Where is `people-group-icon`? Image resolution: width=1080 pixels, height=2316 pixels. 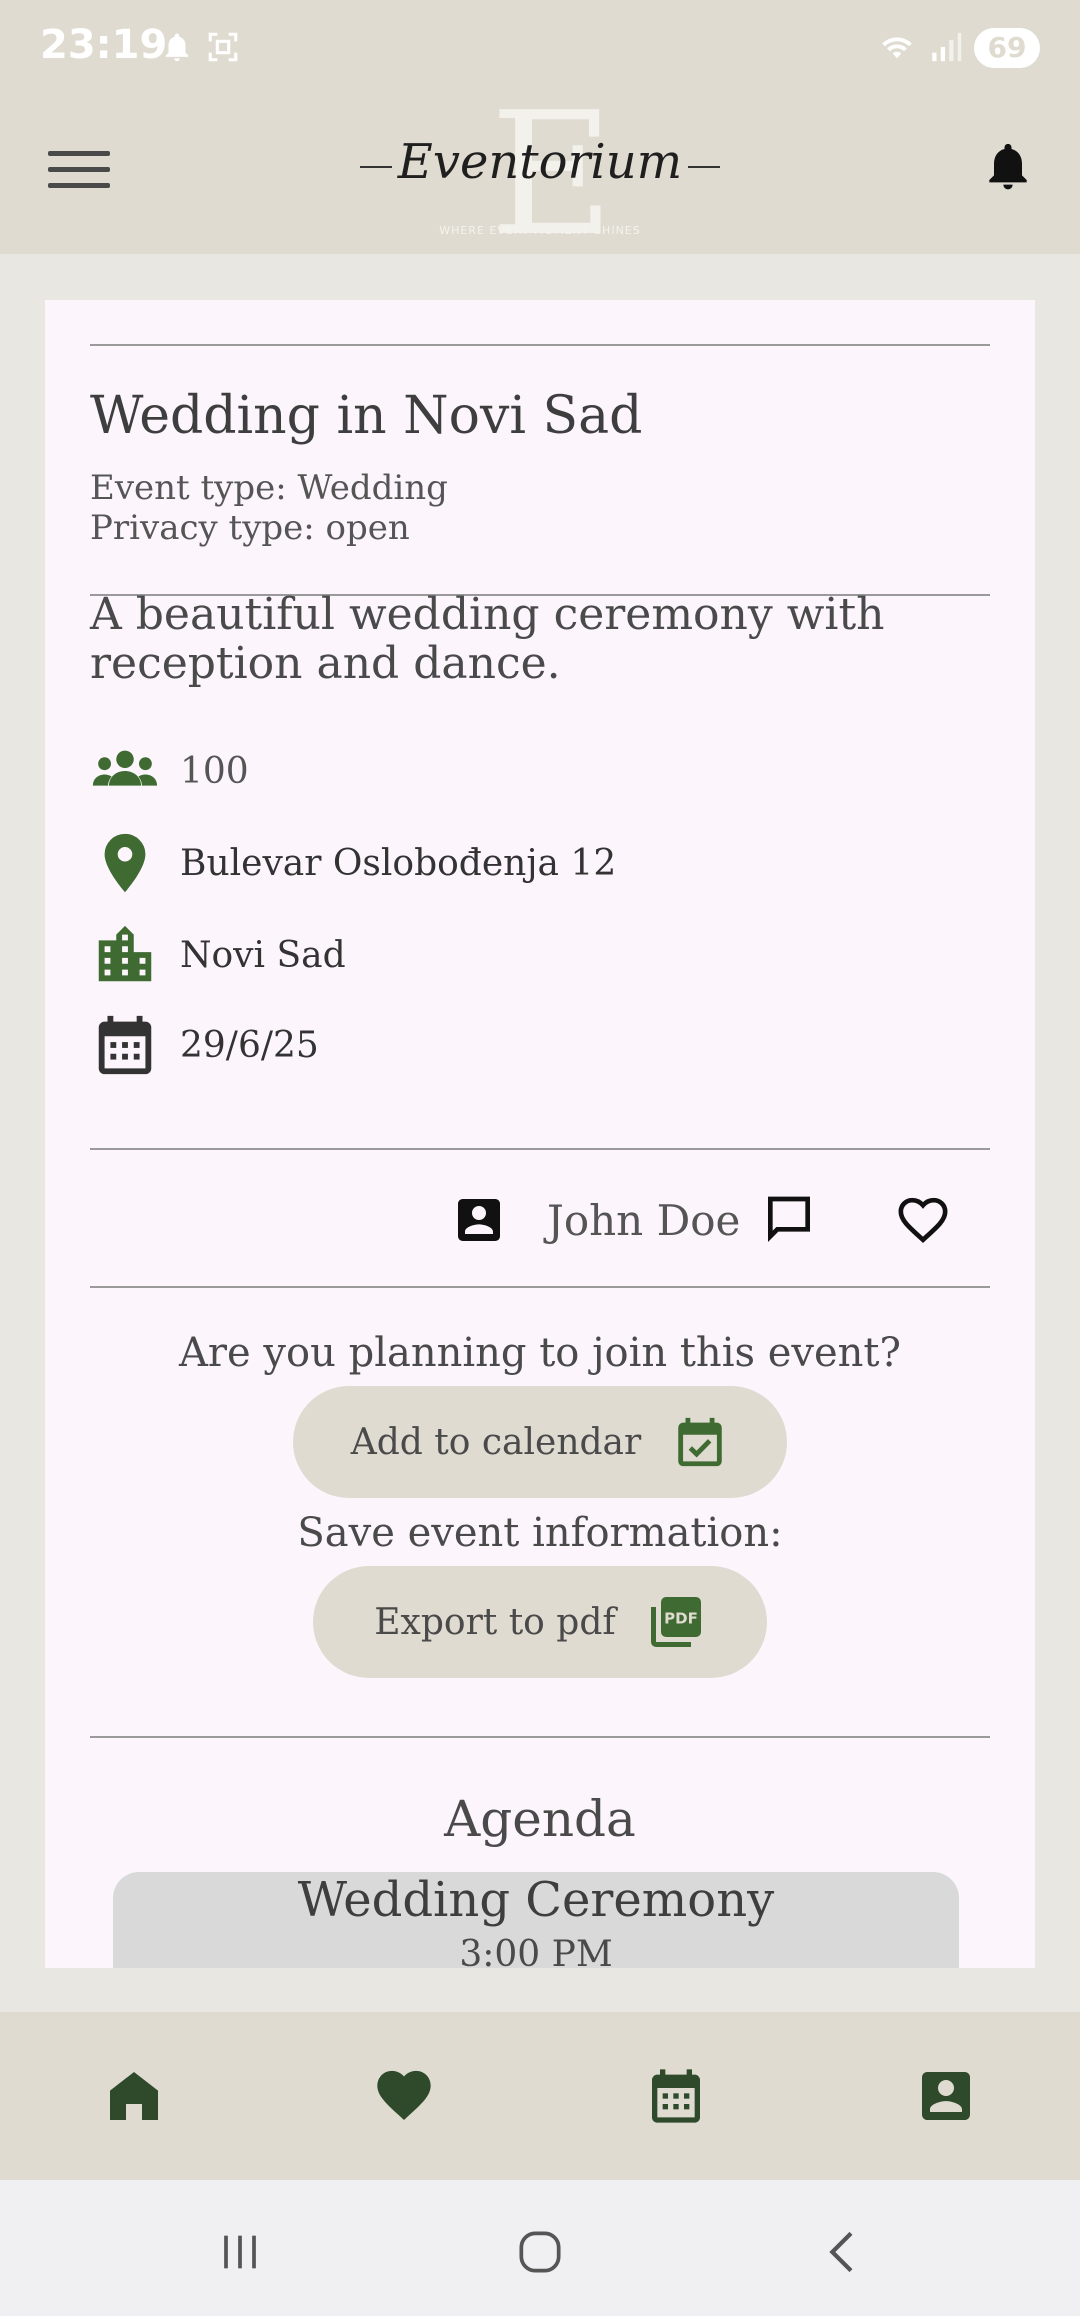
people-group-icon is located at coordinates (125, 768).